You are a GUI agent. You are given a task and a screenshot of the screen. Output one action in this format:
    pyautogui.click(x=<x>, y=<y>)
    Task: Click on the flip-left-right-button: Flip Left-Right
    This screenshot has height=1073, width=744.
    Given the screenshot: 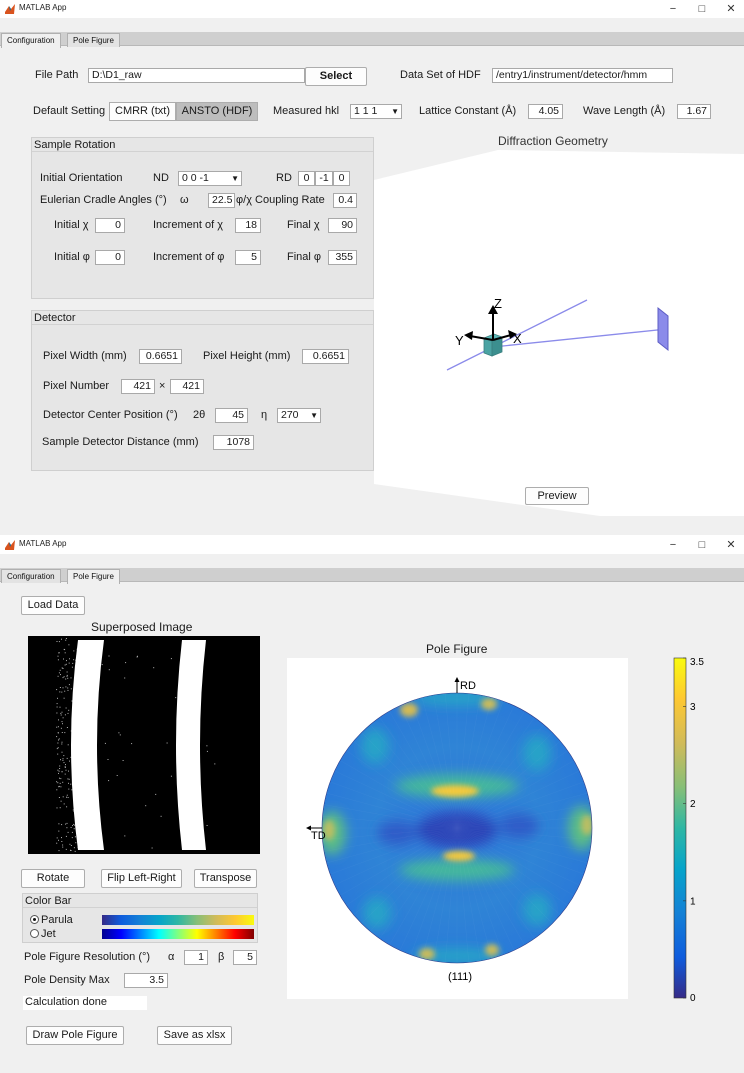 What is the action you would take?
    pyautogui.click(x=141, y=878)
    